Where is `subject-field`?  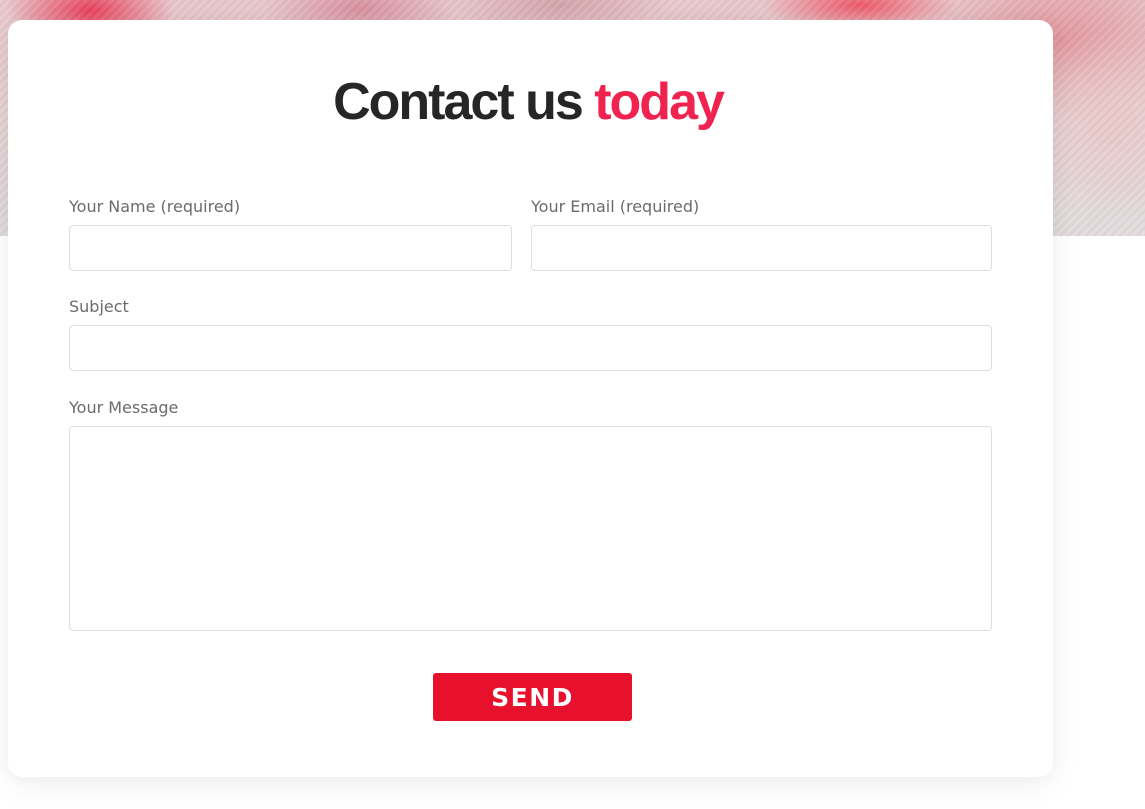 subject-field is located at coordinates (530, 348).